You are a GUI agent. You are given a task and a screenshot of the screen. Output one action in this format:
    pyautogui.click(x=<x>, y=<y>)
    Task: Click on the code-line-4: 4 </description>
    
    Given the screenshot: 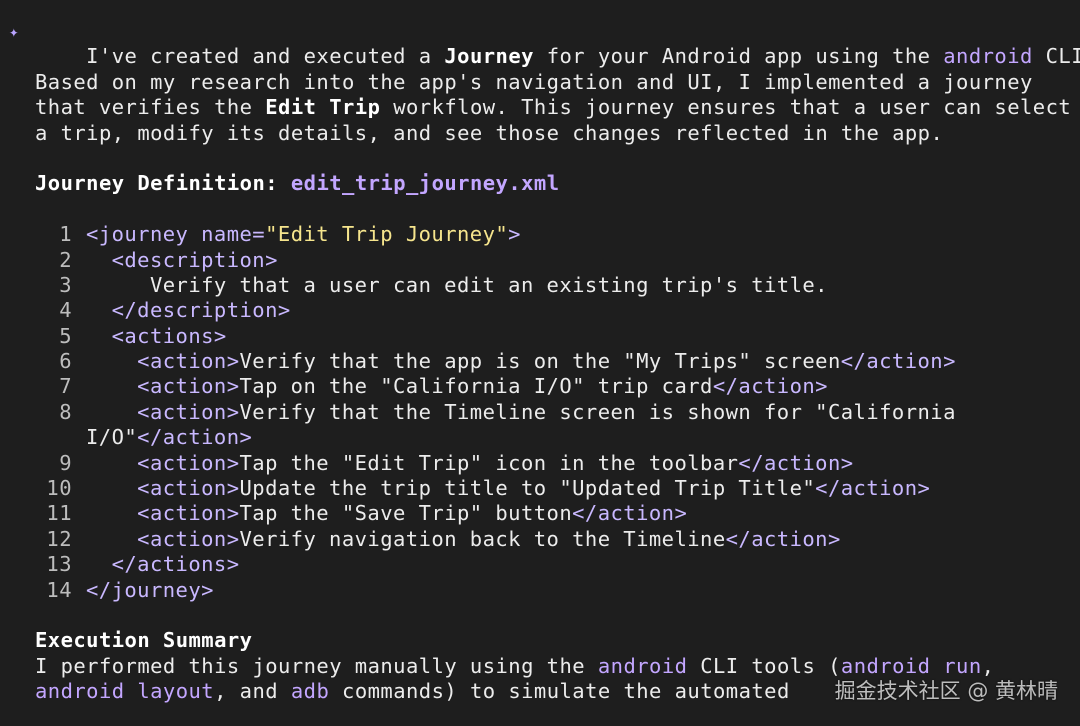 What is the action you would take?
    pyautogui.click(x=540, y=310)
    